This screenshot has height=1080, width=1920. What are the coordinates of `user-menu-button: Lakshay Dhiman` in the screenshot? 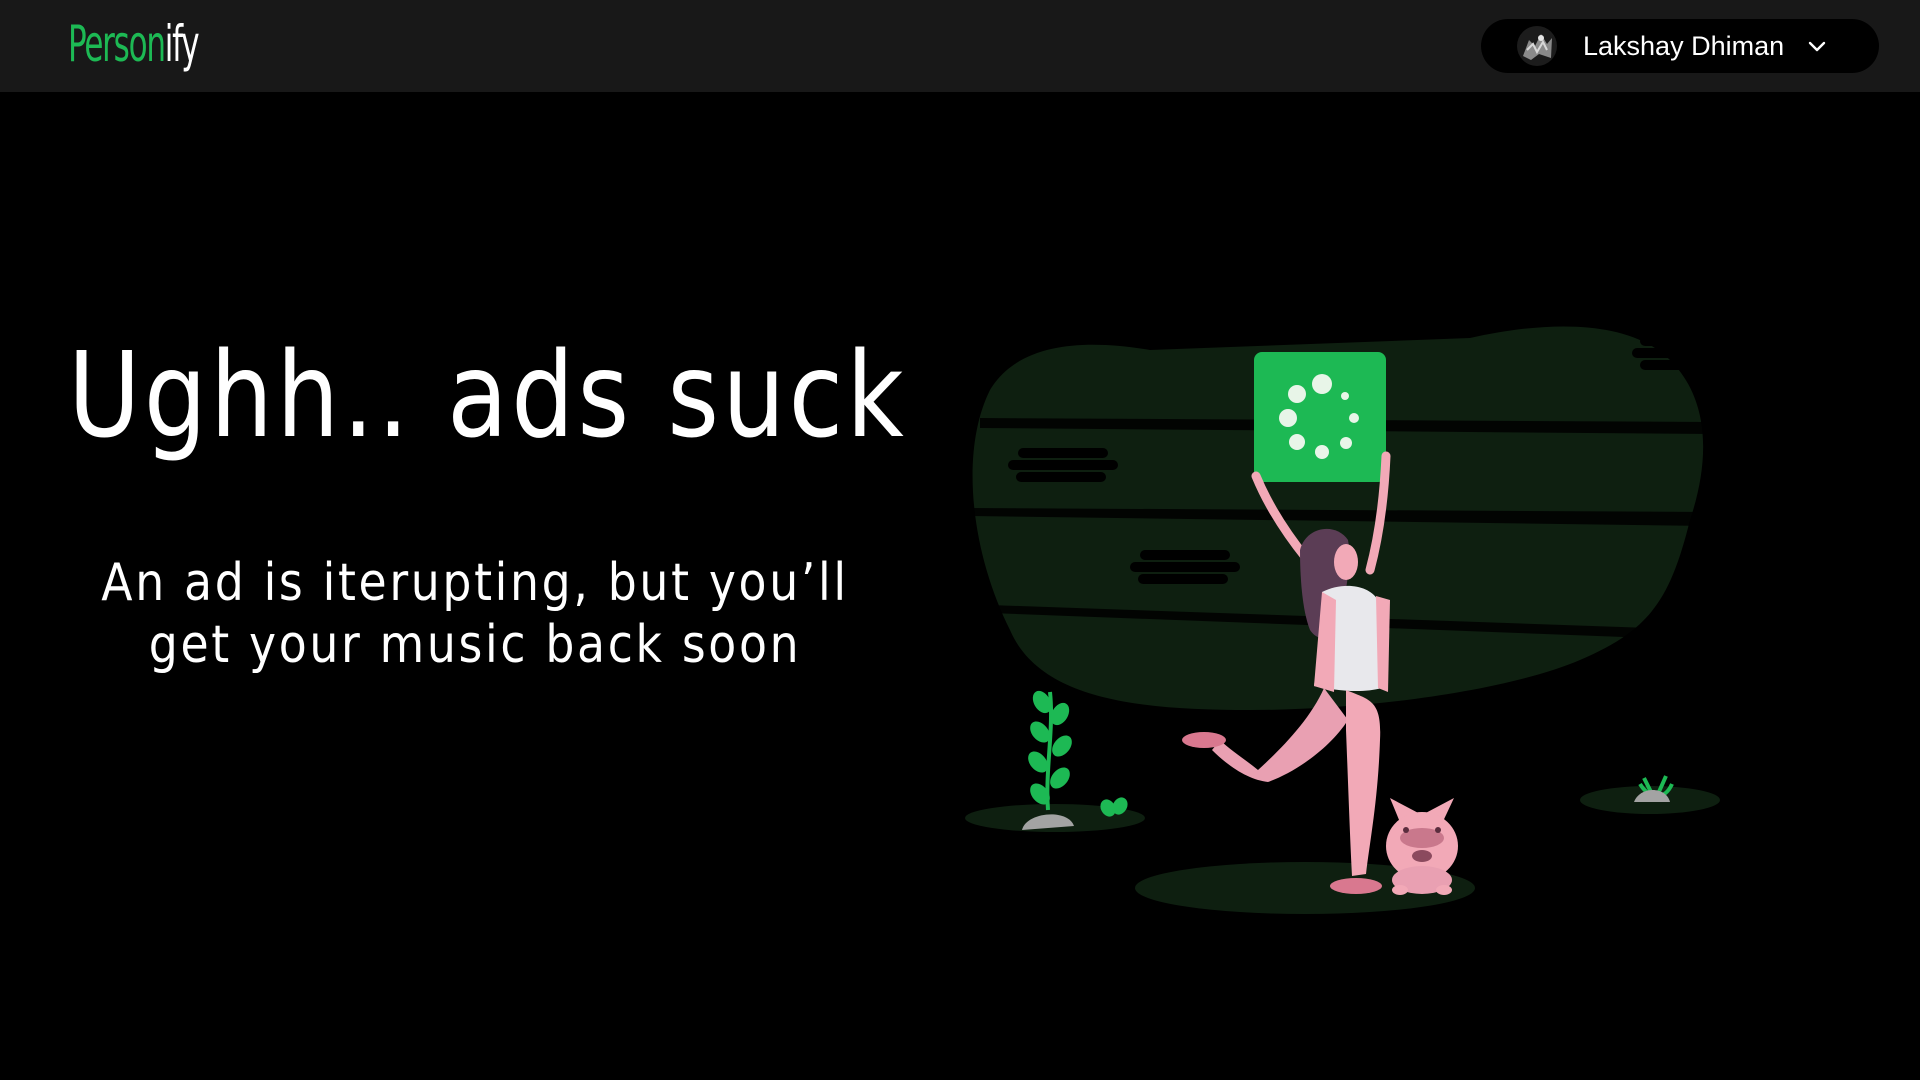 It's located at (1680, 46).